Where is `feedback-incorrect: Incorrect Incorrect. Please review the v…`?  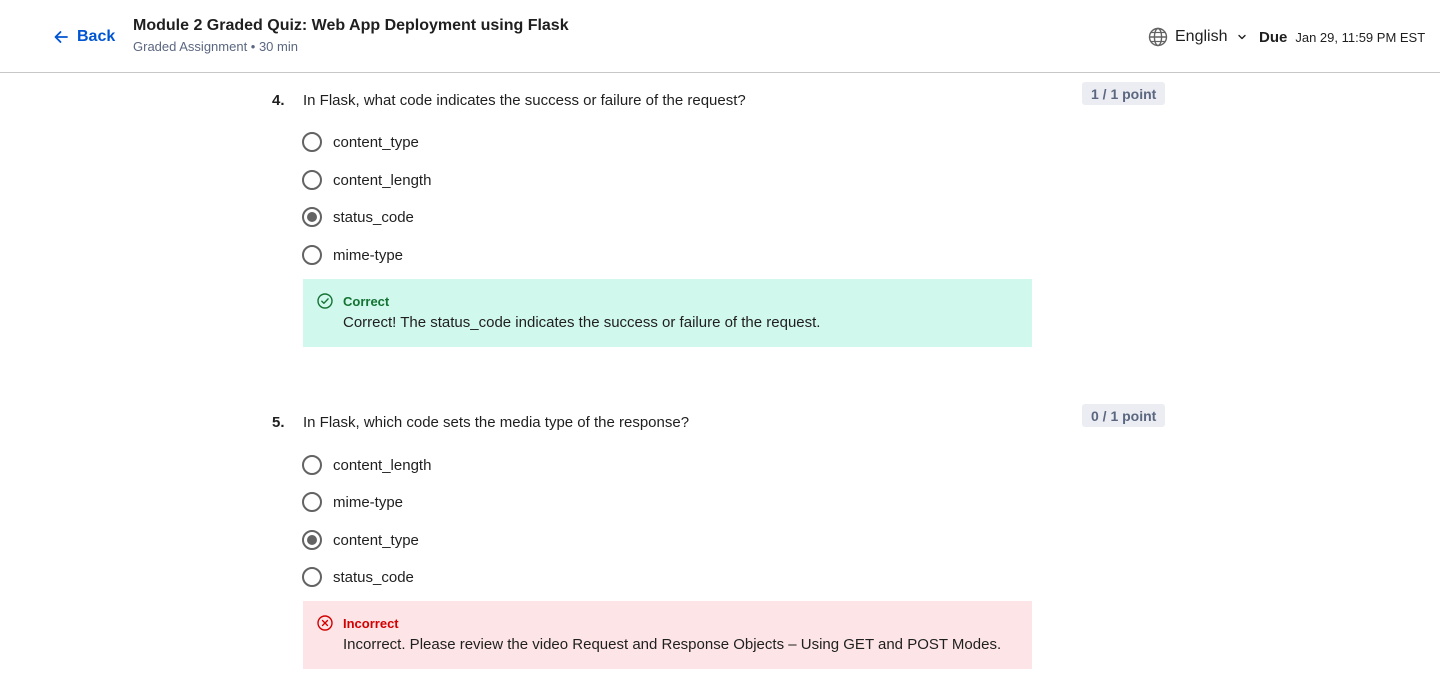
feedback-incorrect: Incorrect Incorrect. Please review the v… is located at coordinates (667, 635).